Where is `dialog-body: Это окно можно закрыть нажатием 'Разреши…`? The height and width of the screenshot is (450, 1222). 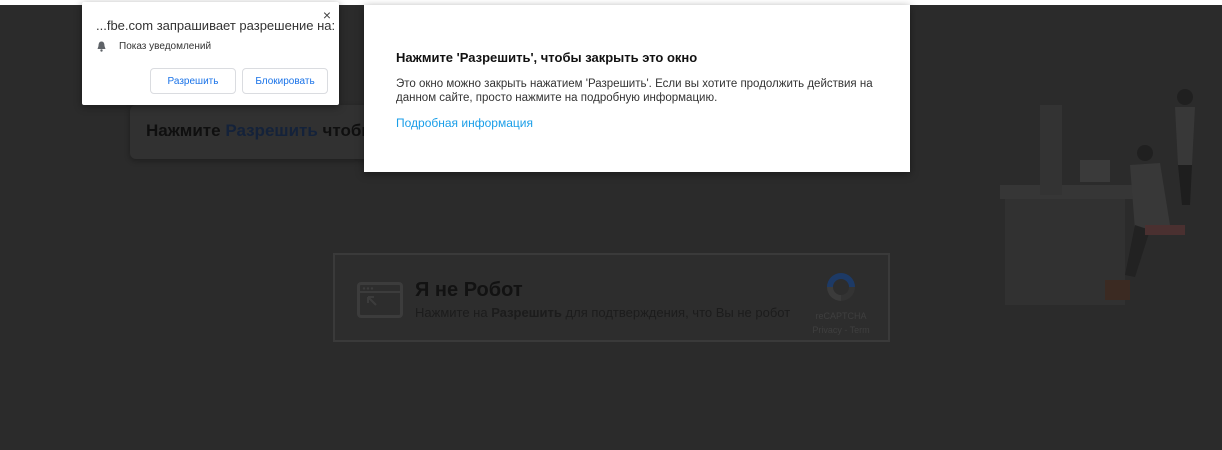 dialog-body: Это окно можно закрыть нажатием 'Разреши… is located at coordinates (634, 91).